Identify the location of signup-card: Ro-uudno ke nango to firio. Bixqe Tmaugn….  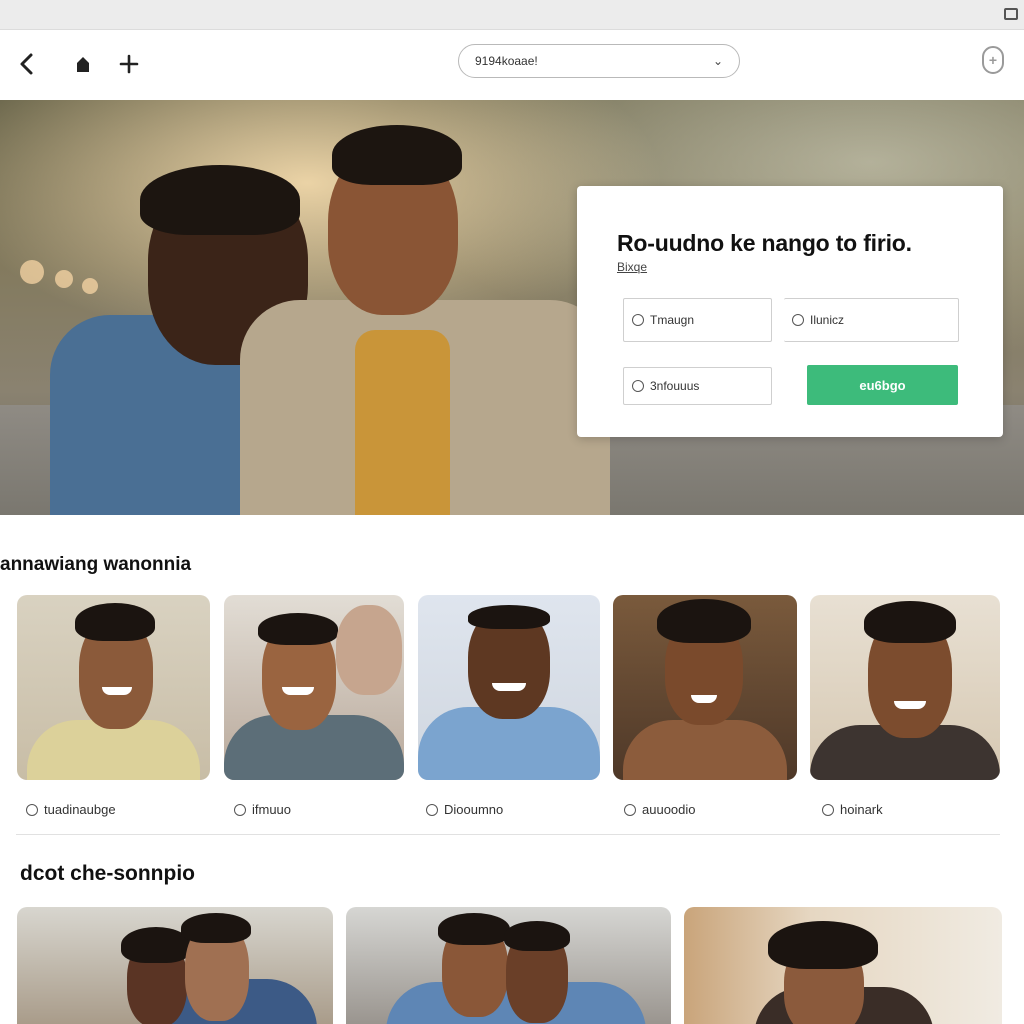
(790, 311).